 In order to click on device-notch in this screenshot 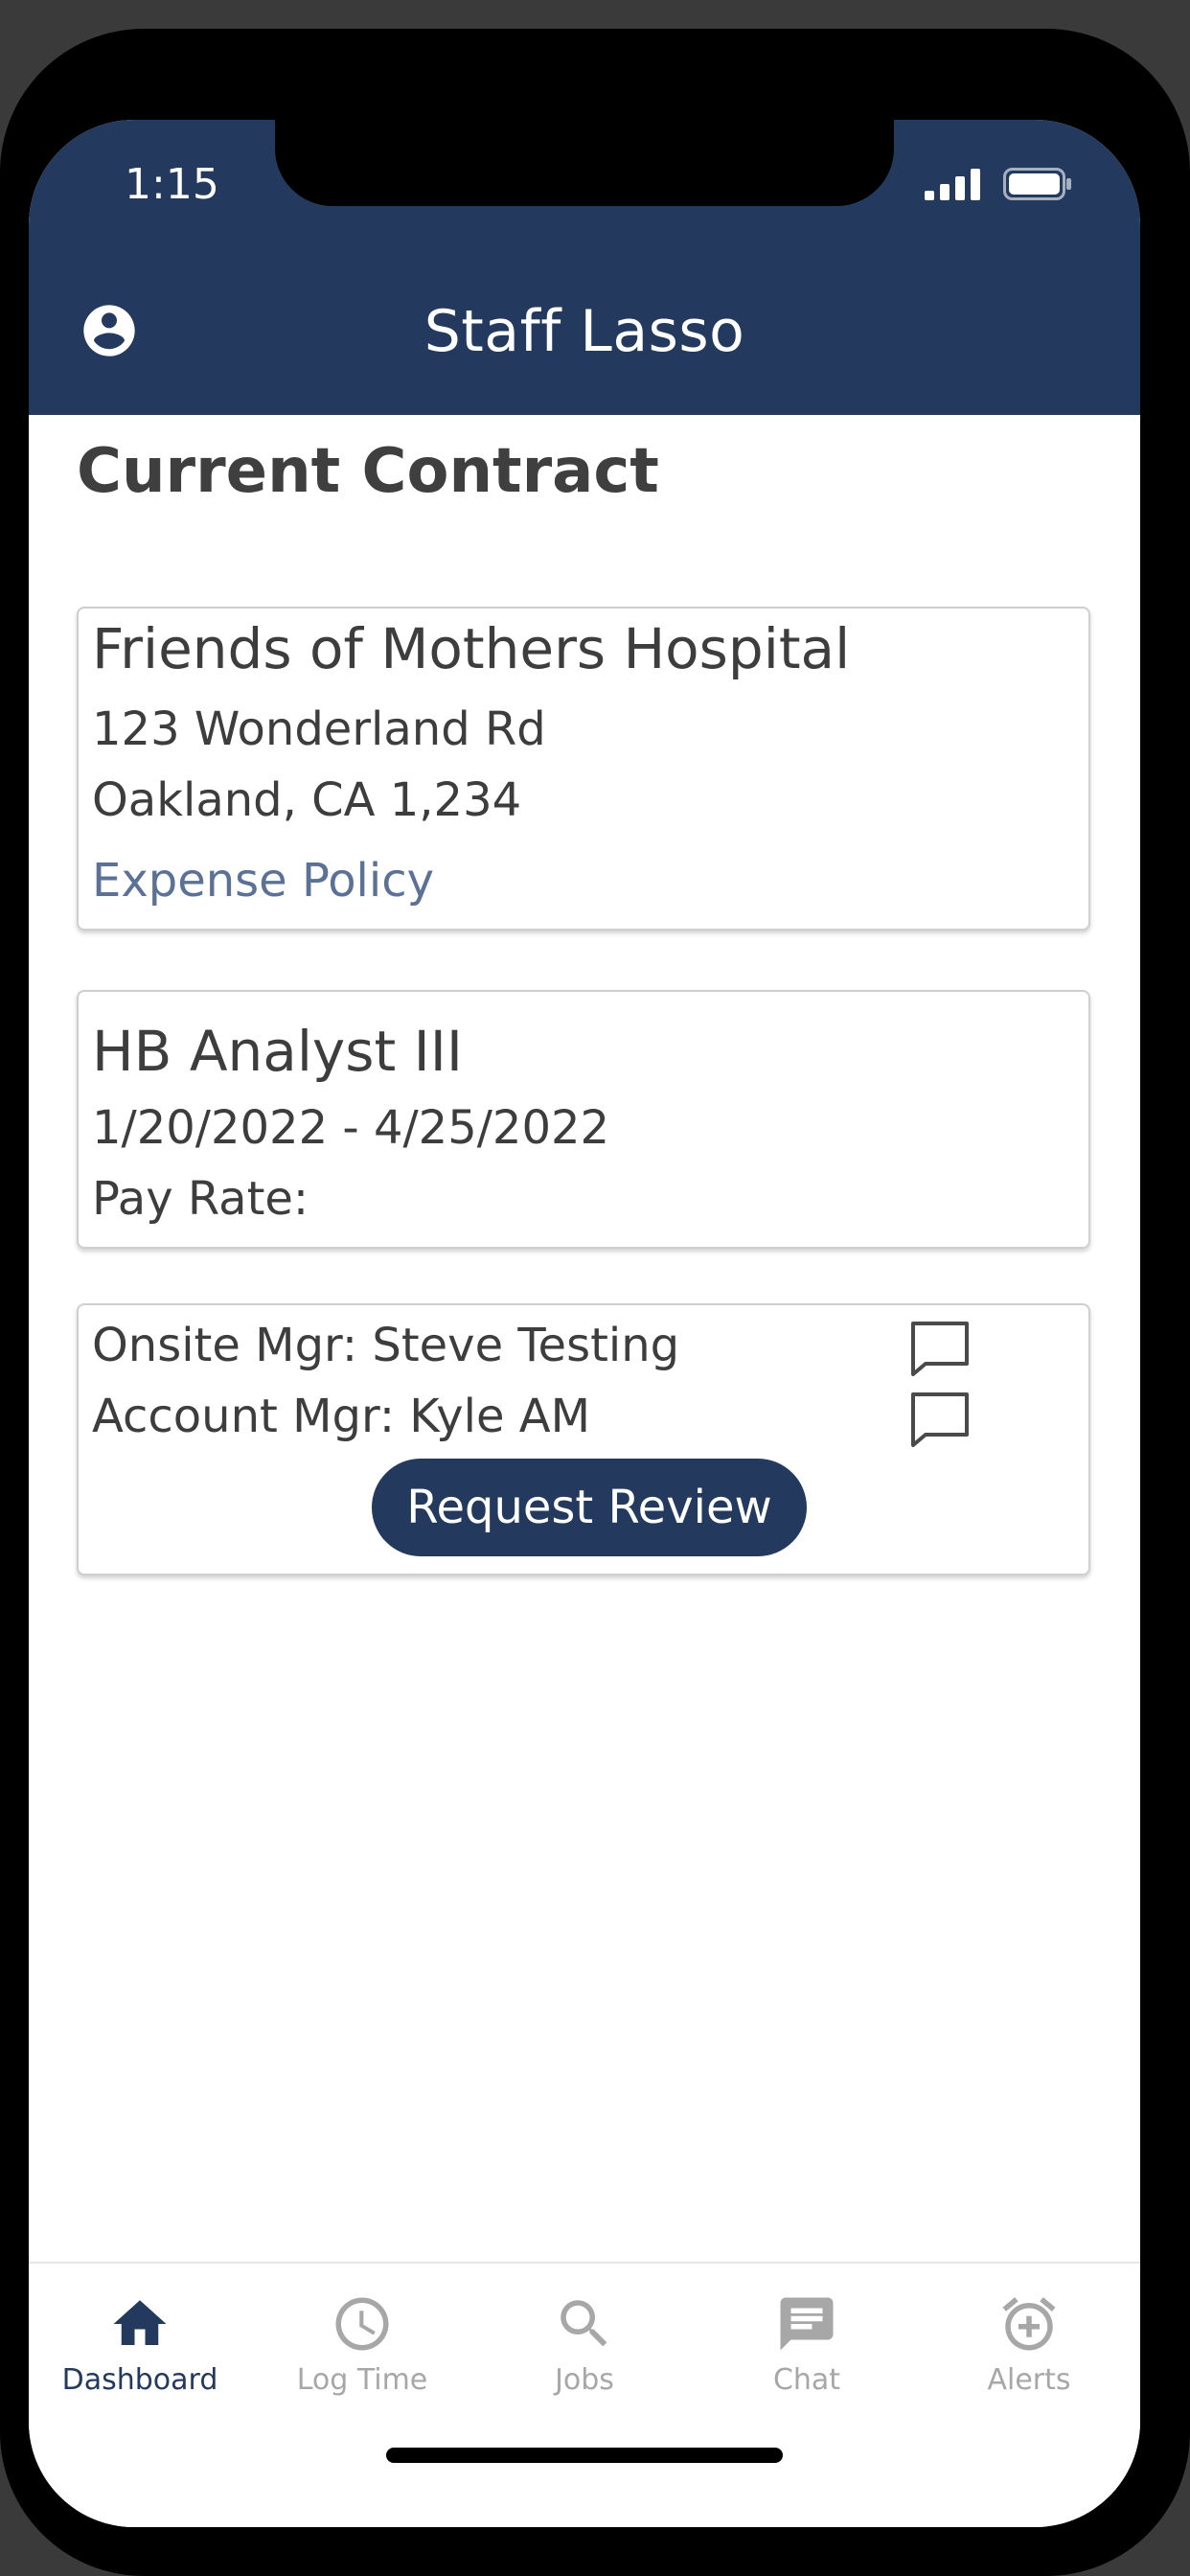, I will do `click(585, 163)`.